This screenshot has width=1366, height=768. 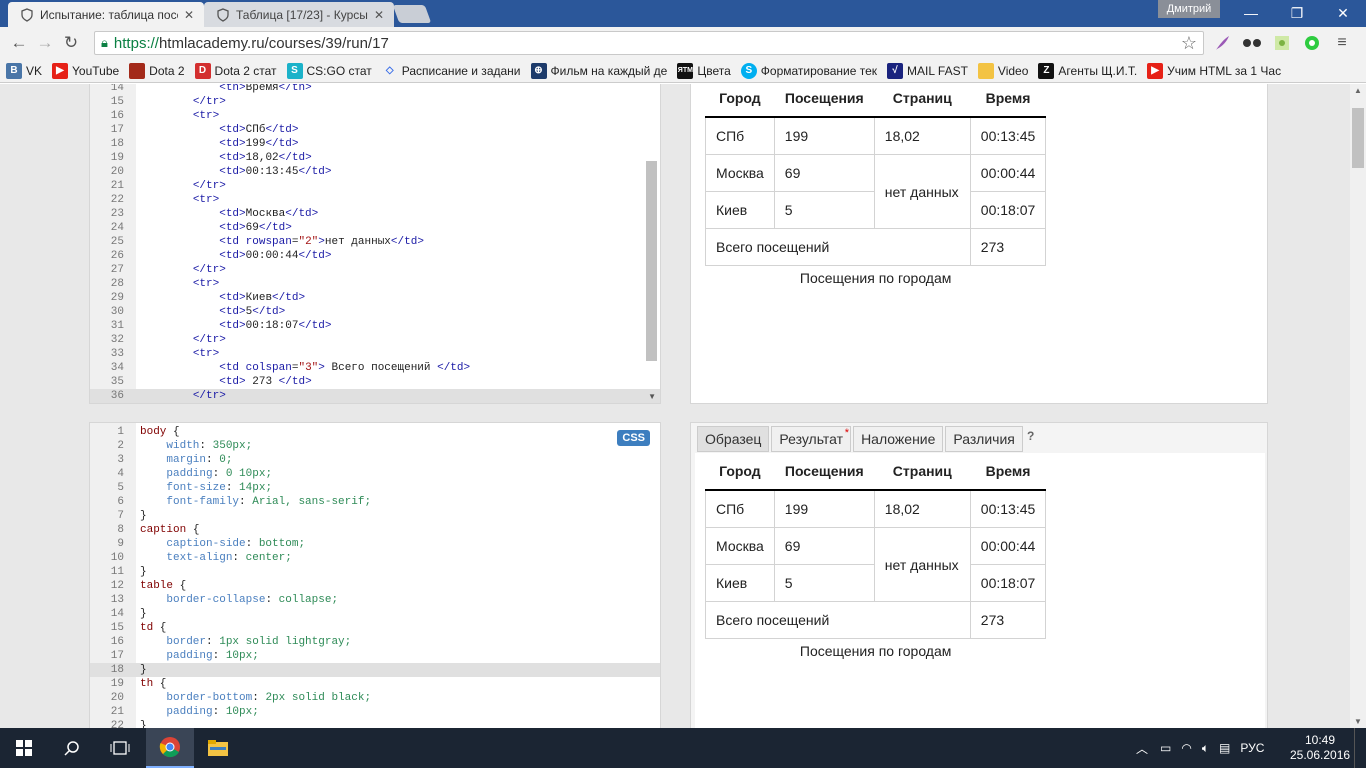 What do you see at coordinates (1358, 90) in the screenshot?
I see `scroll-up-arrow: ▲` at bounding box center [1358, 90].